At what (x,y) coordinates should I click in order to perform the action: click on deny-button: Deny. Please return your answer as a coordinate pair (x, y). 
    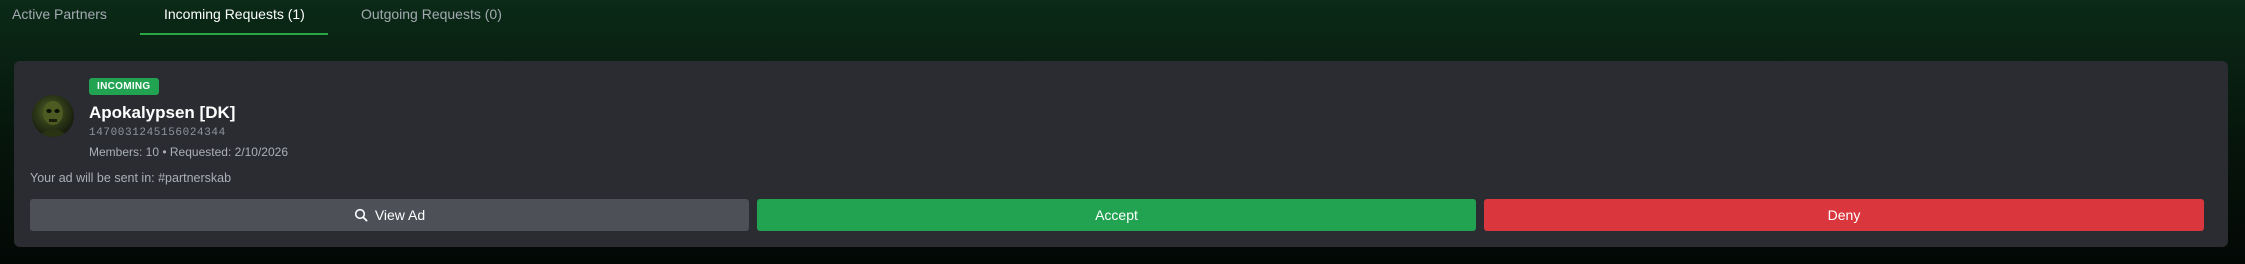
    Looking at the image, I should click on (1844, 215).